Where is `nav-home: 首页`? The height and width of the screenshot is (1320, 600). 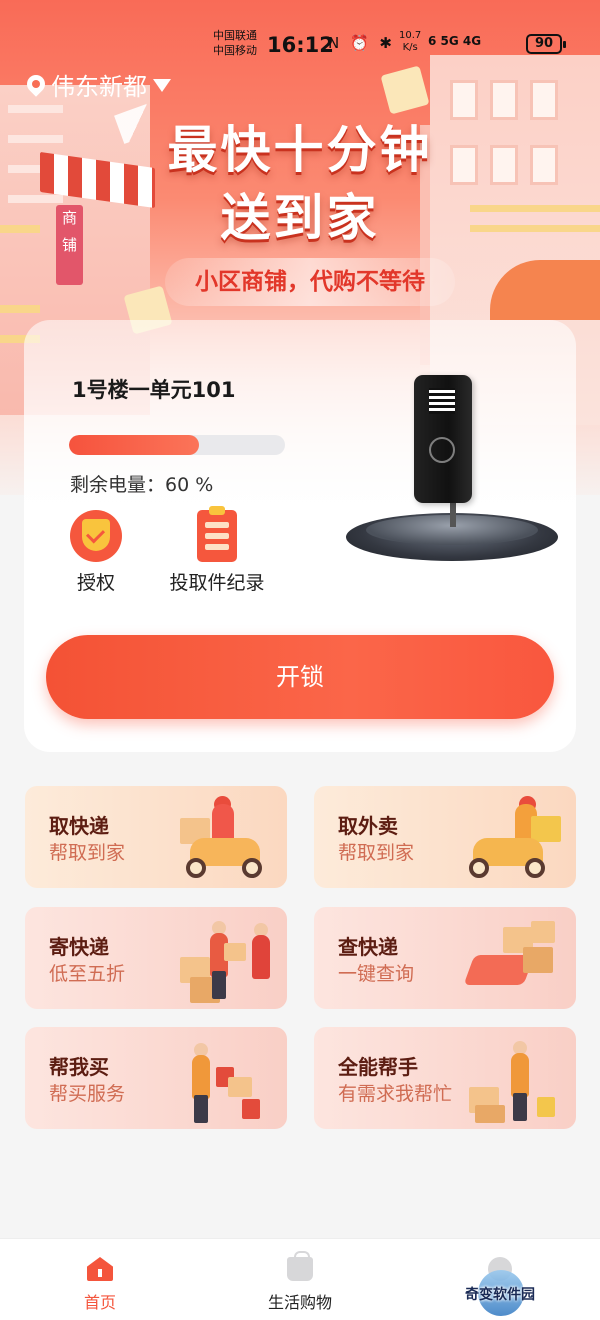 nav-home: 首页 is located at coordinates (100, 1279).